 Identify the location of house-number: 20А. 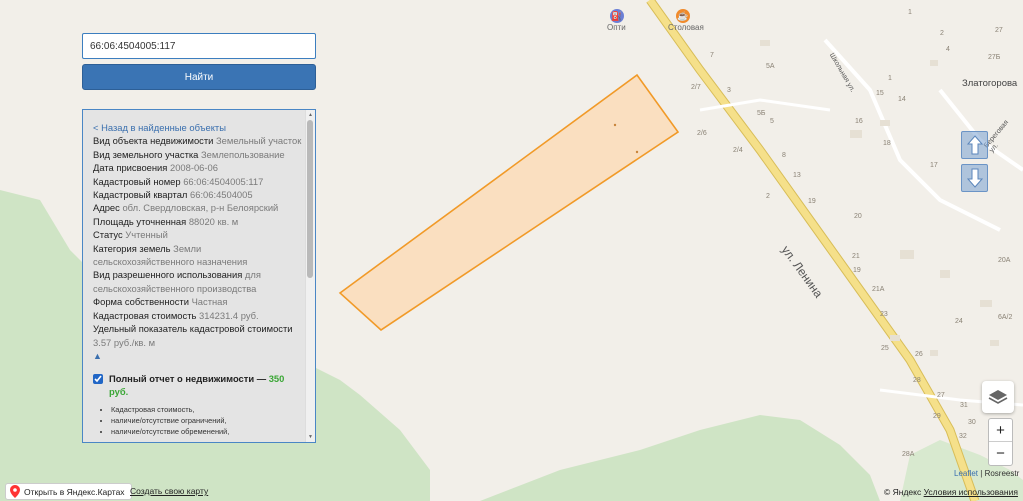
(1004, 260).